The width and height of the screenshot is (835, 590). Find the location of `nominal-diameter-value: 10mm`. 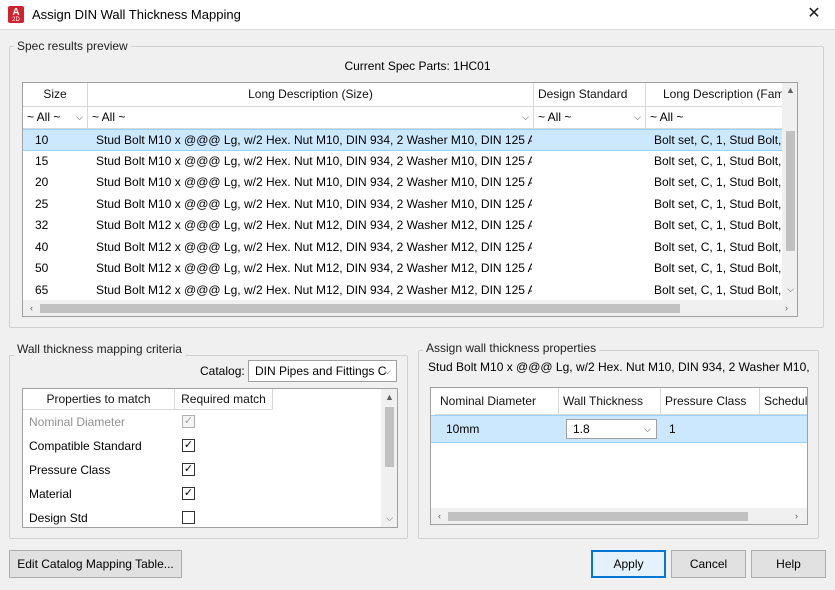

nominal-diameter-value: 10mm is located at coordinates (463, 429).